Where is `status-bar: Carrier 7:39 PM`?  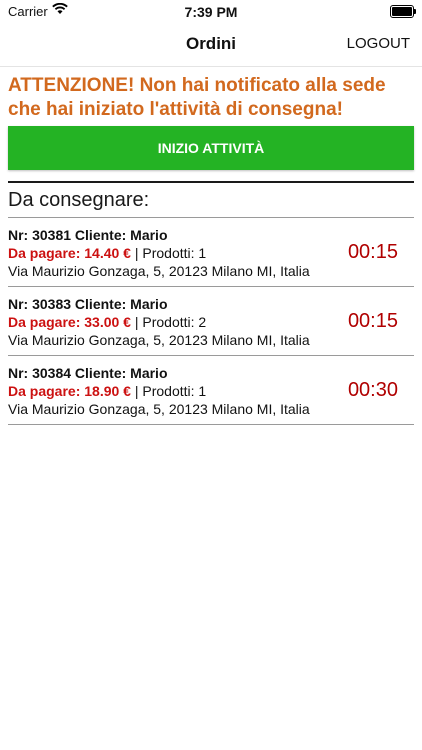
status-bar: Carrier 7:39 PM is located at coordinates (211, 11).